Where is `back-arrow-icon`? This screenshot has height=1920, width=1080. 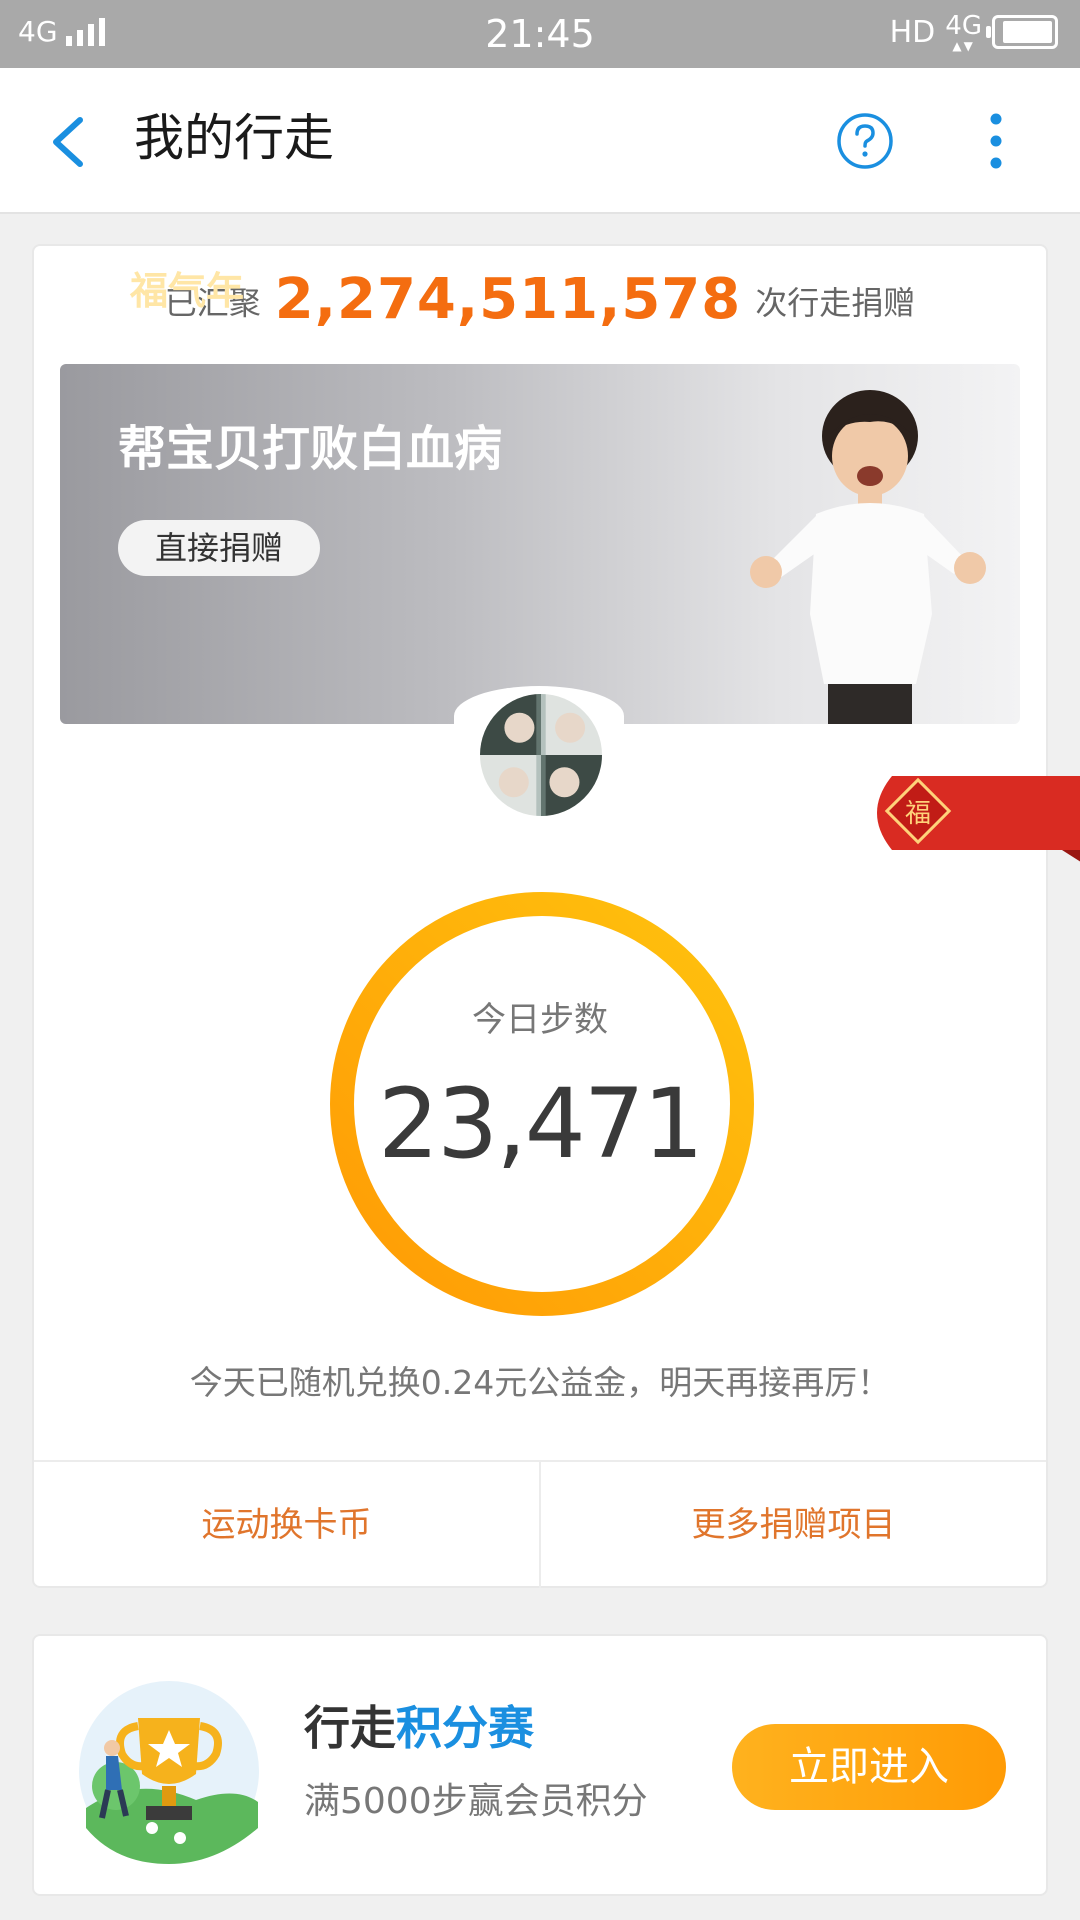 back-arrow-icon is located at coordinates (69, 142).